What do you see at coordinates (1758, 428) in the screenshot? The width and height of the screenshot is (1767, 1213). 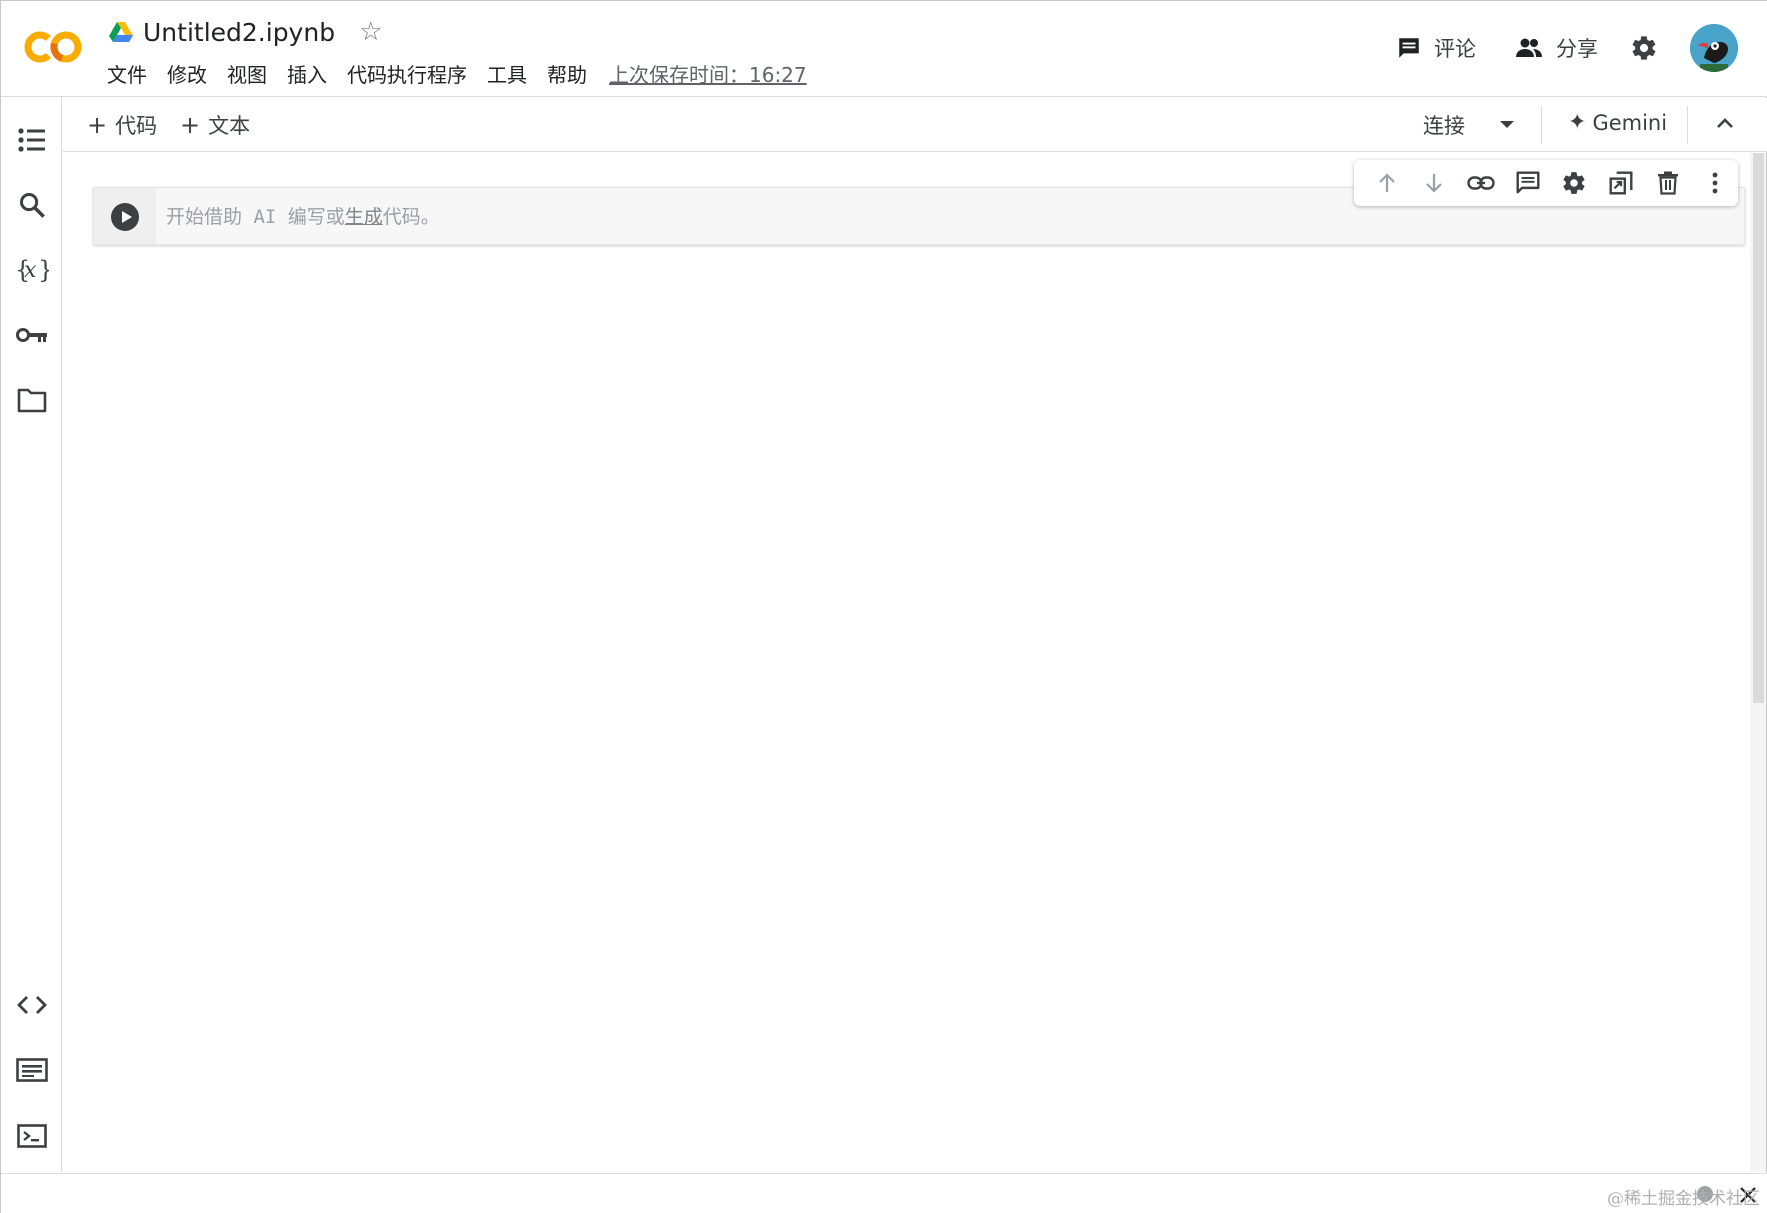 I see `scrollbar-thumb` at bounding box center [1758, 428].